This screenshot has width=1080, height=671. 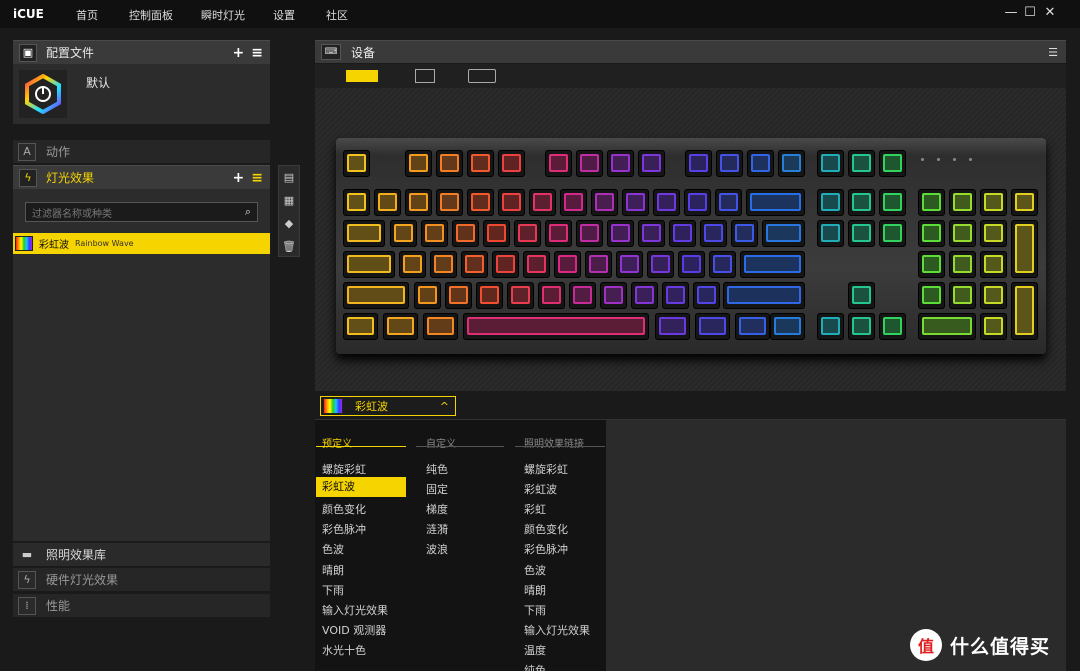 What do you see at coordinates (337, 15) in the screenshot?
I see `nav-community: 社区` at bounding box center [337, 15].